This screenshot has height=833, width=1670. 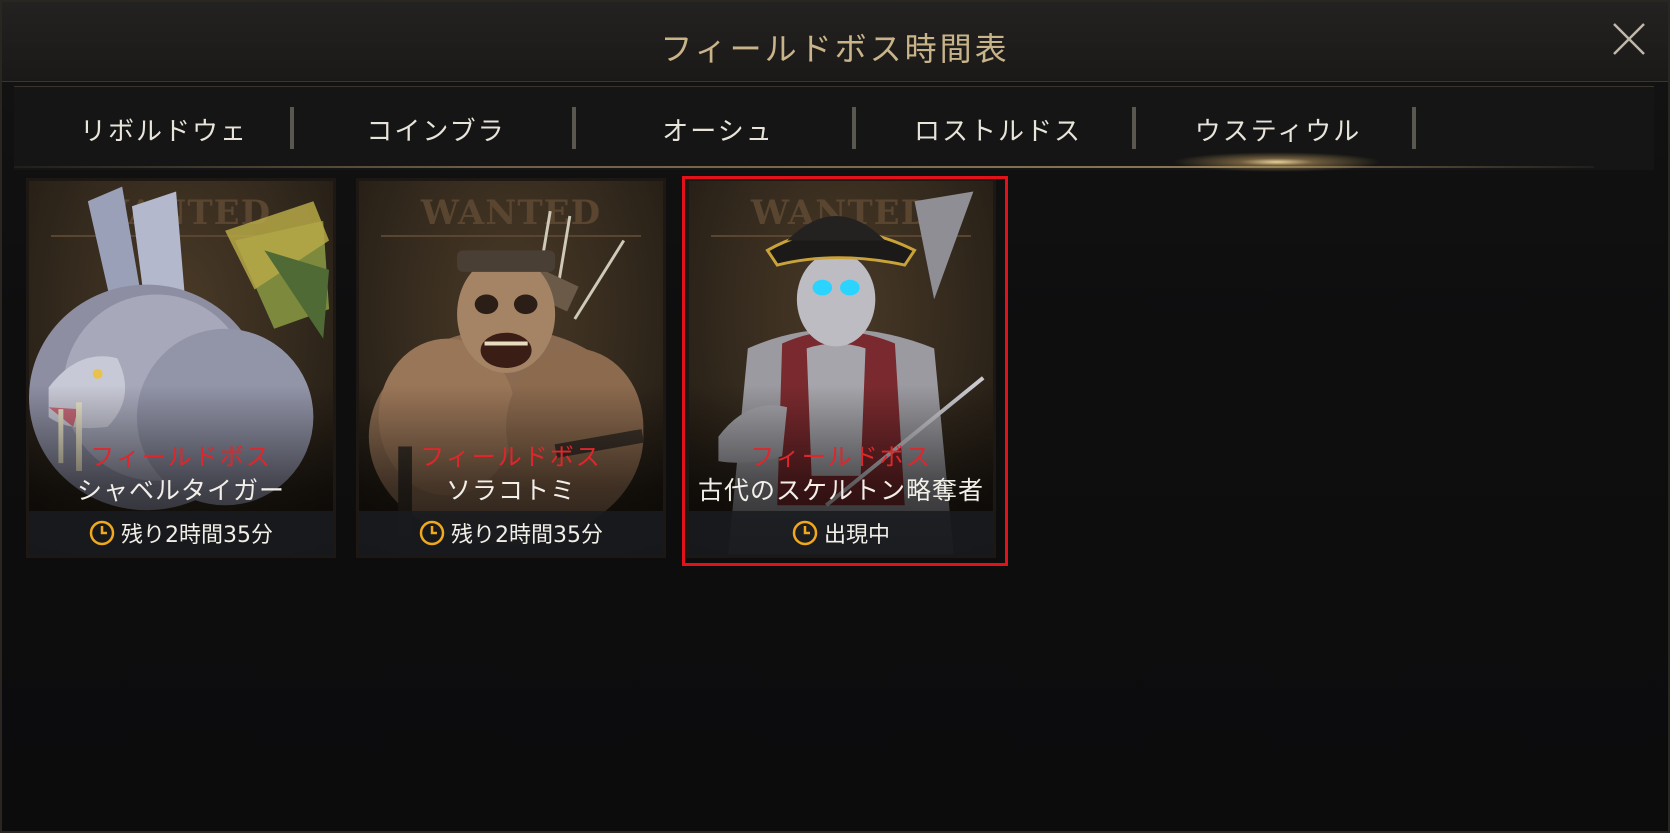 What do you see at coordinates (510, 490) in the screenshot?
I see `boss-name: ソラコトミ` at bounding box center [510, 490].